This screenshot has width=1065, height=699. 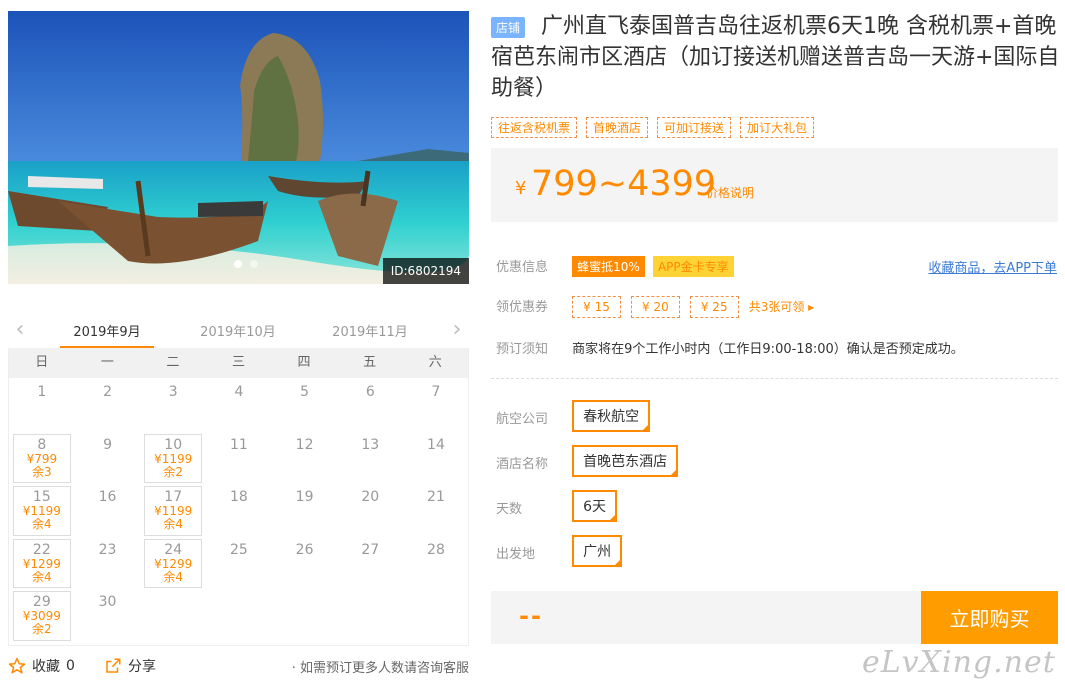 I want to click on discount-row: 优惠信息 蜂蜜抵10% APP金卡专享, so click(x=617, y=266).